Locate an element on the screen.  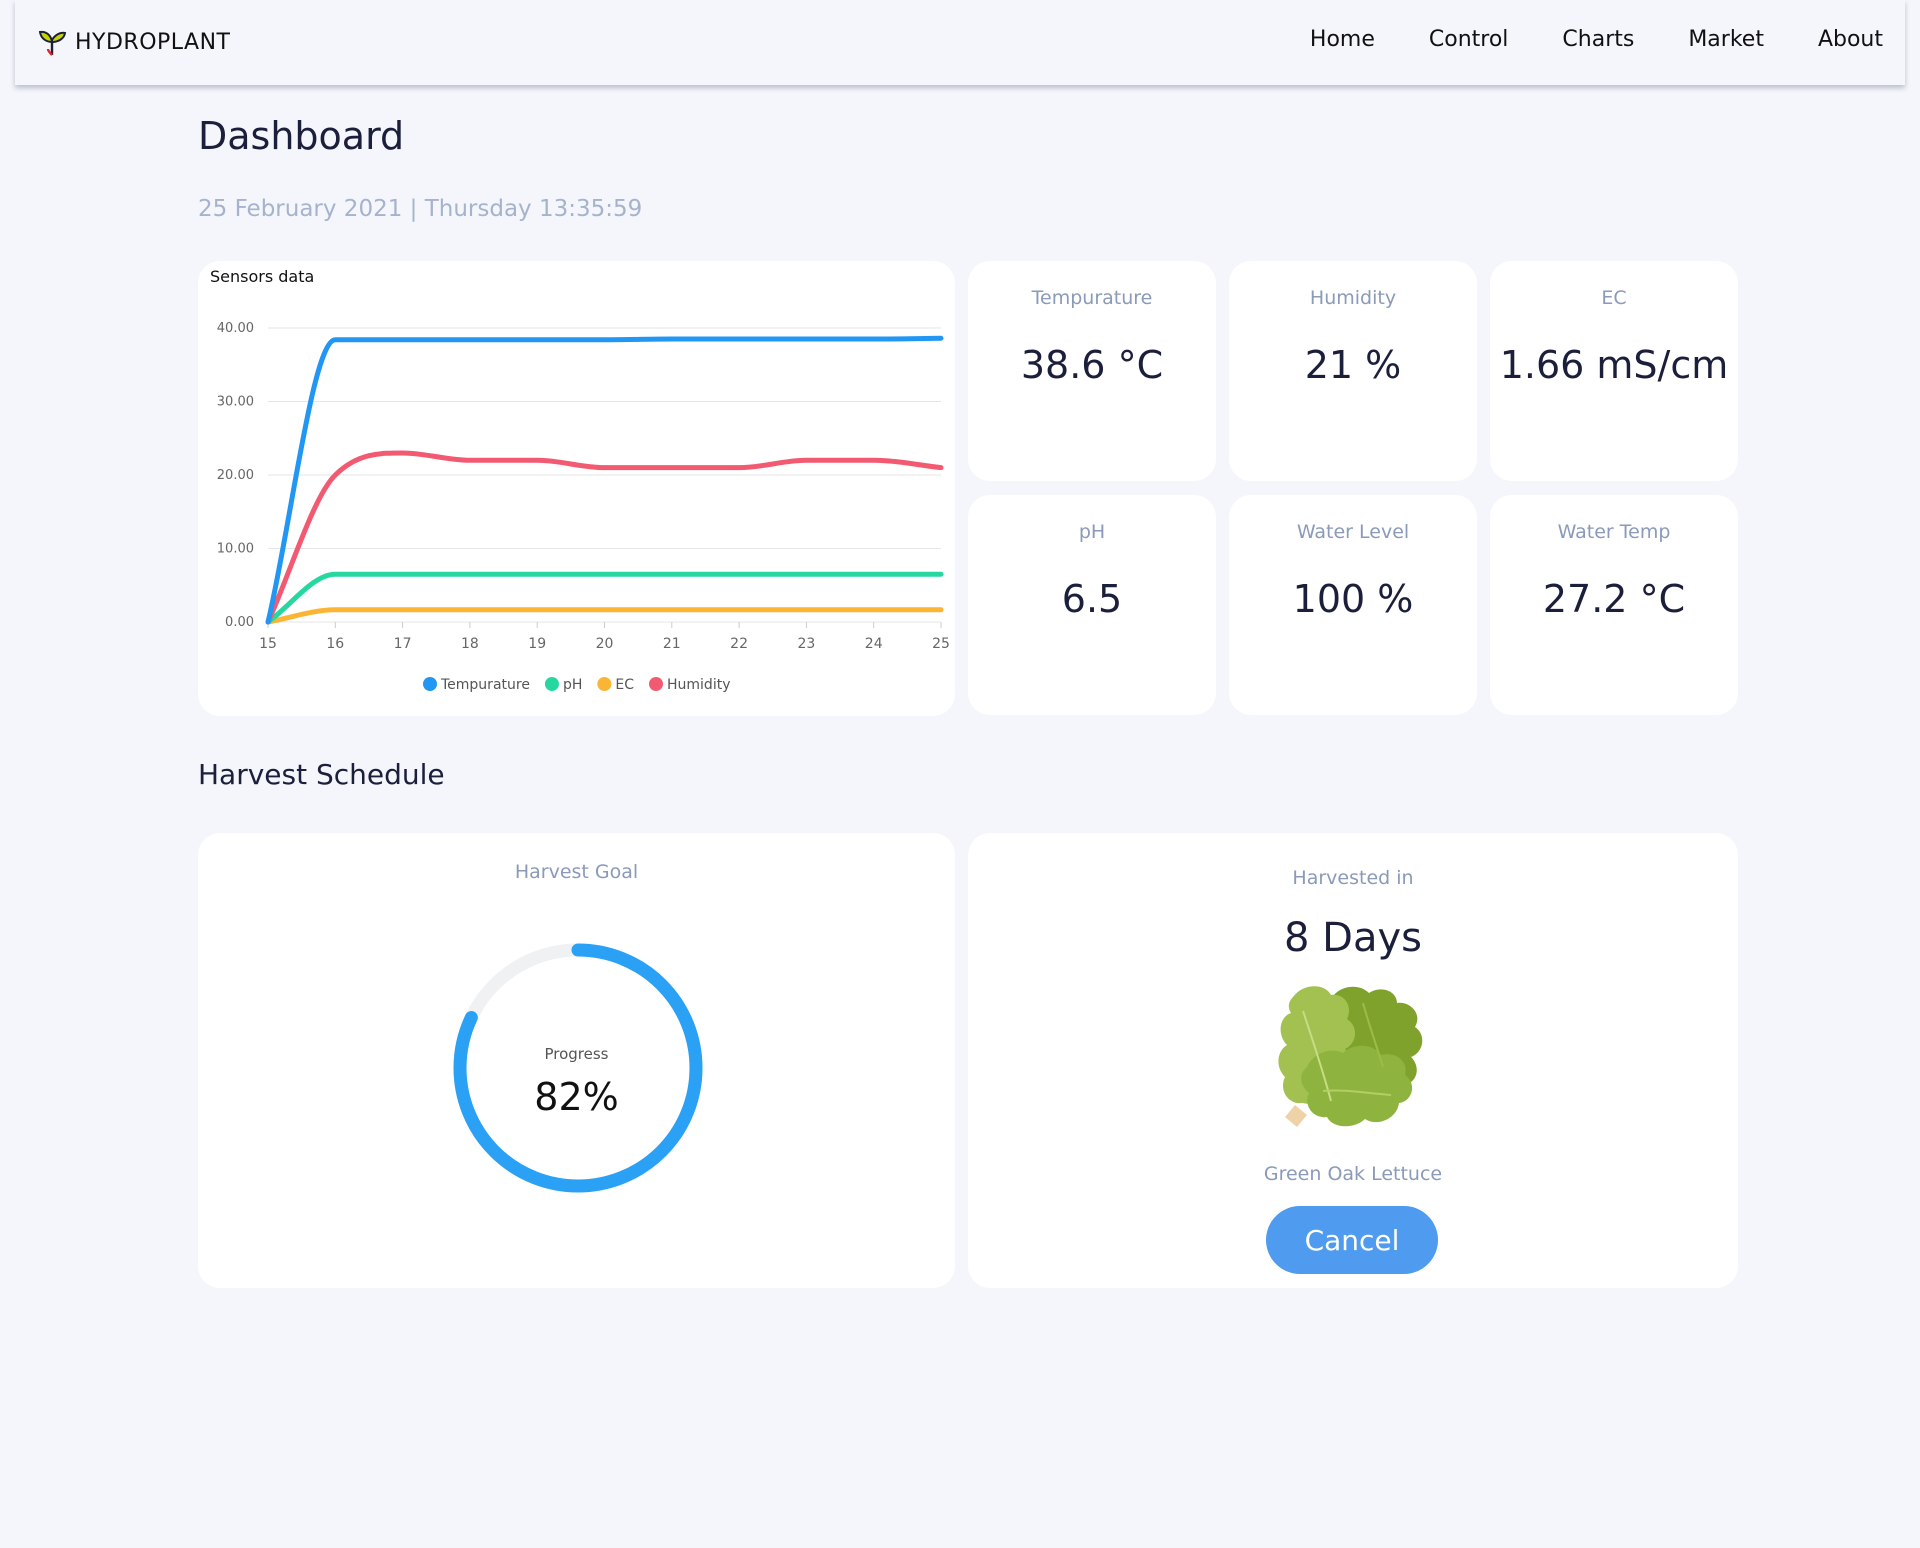
chart-legend-label: Humidity is located at coordinates (698, 685).